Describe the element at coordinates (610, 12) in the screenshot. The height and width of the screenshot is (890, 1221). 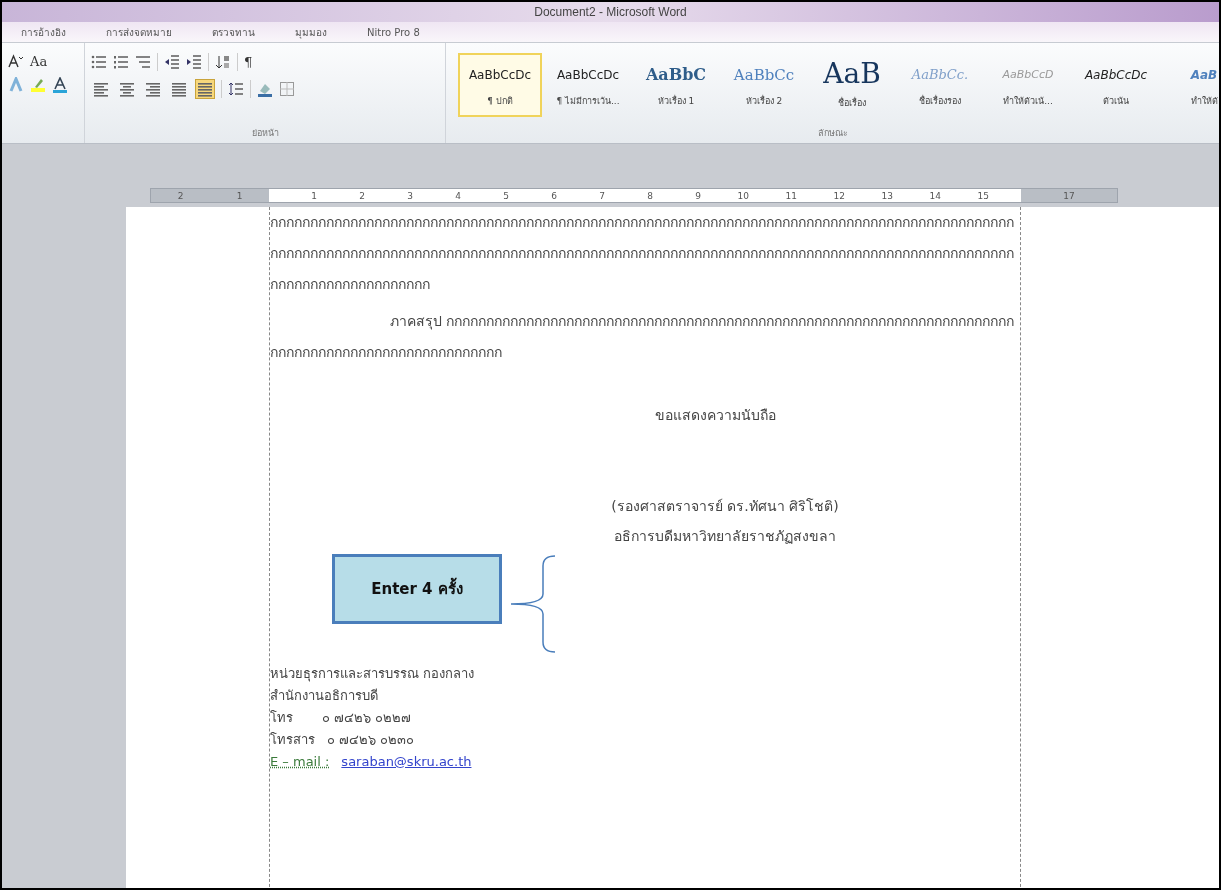
I see `window-title: Document2 - Microsoft Word` at that location.